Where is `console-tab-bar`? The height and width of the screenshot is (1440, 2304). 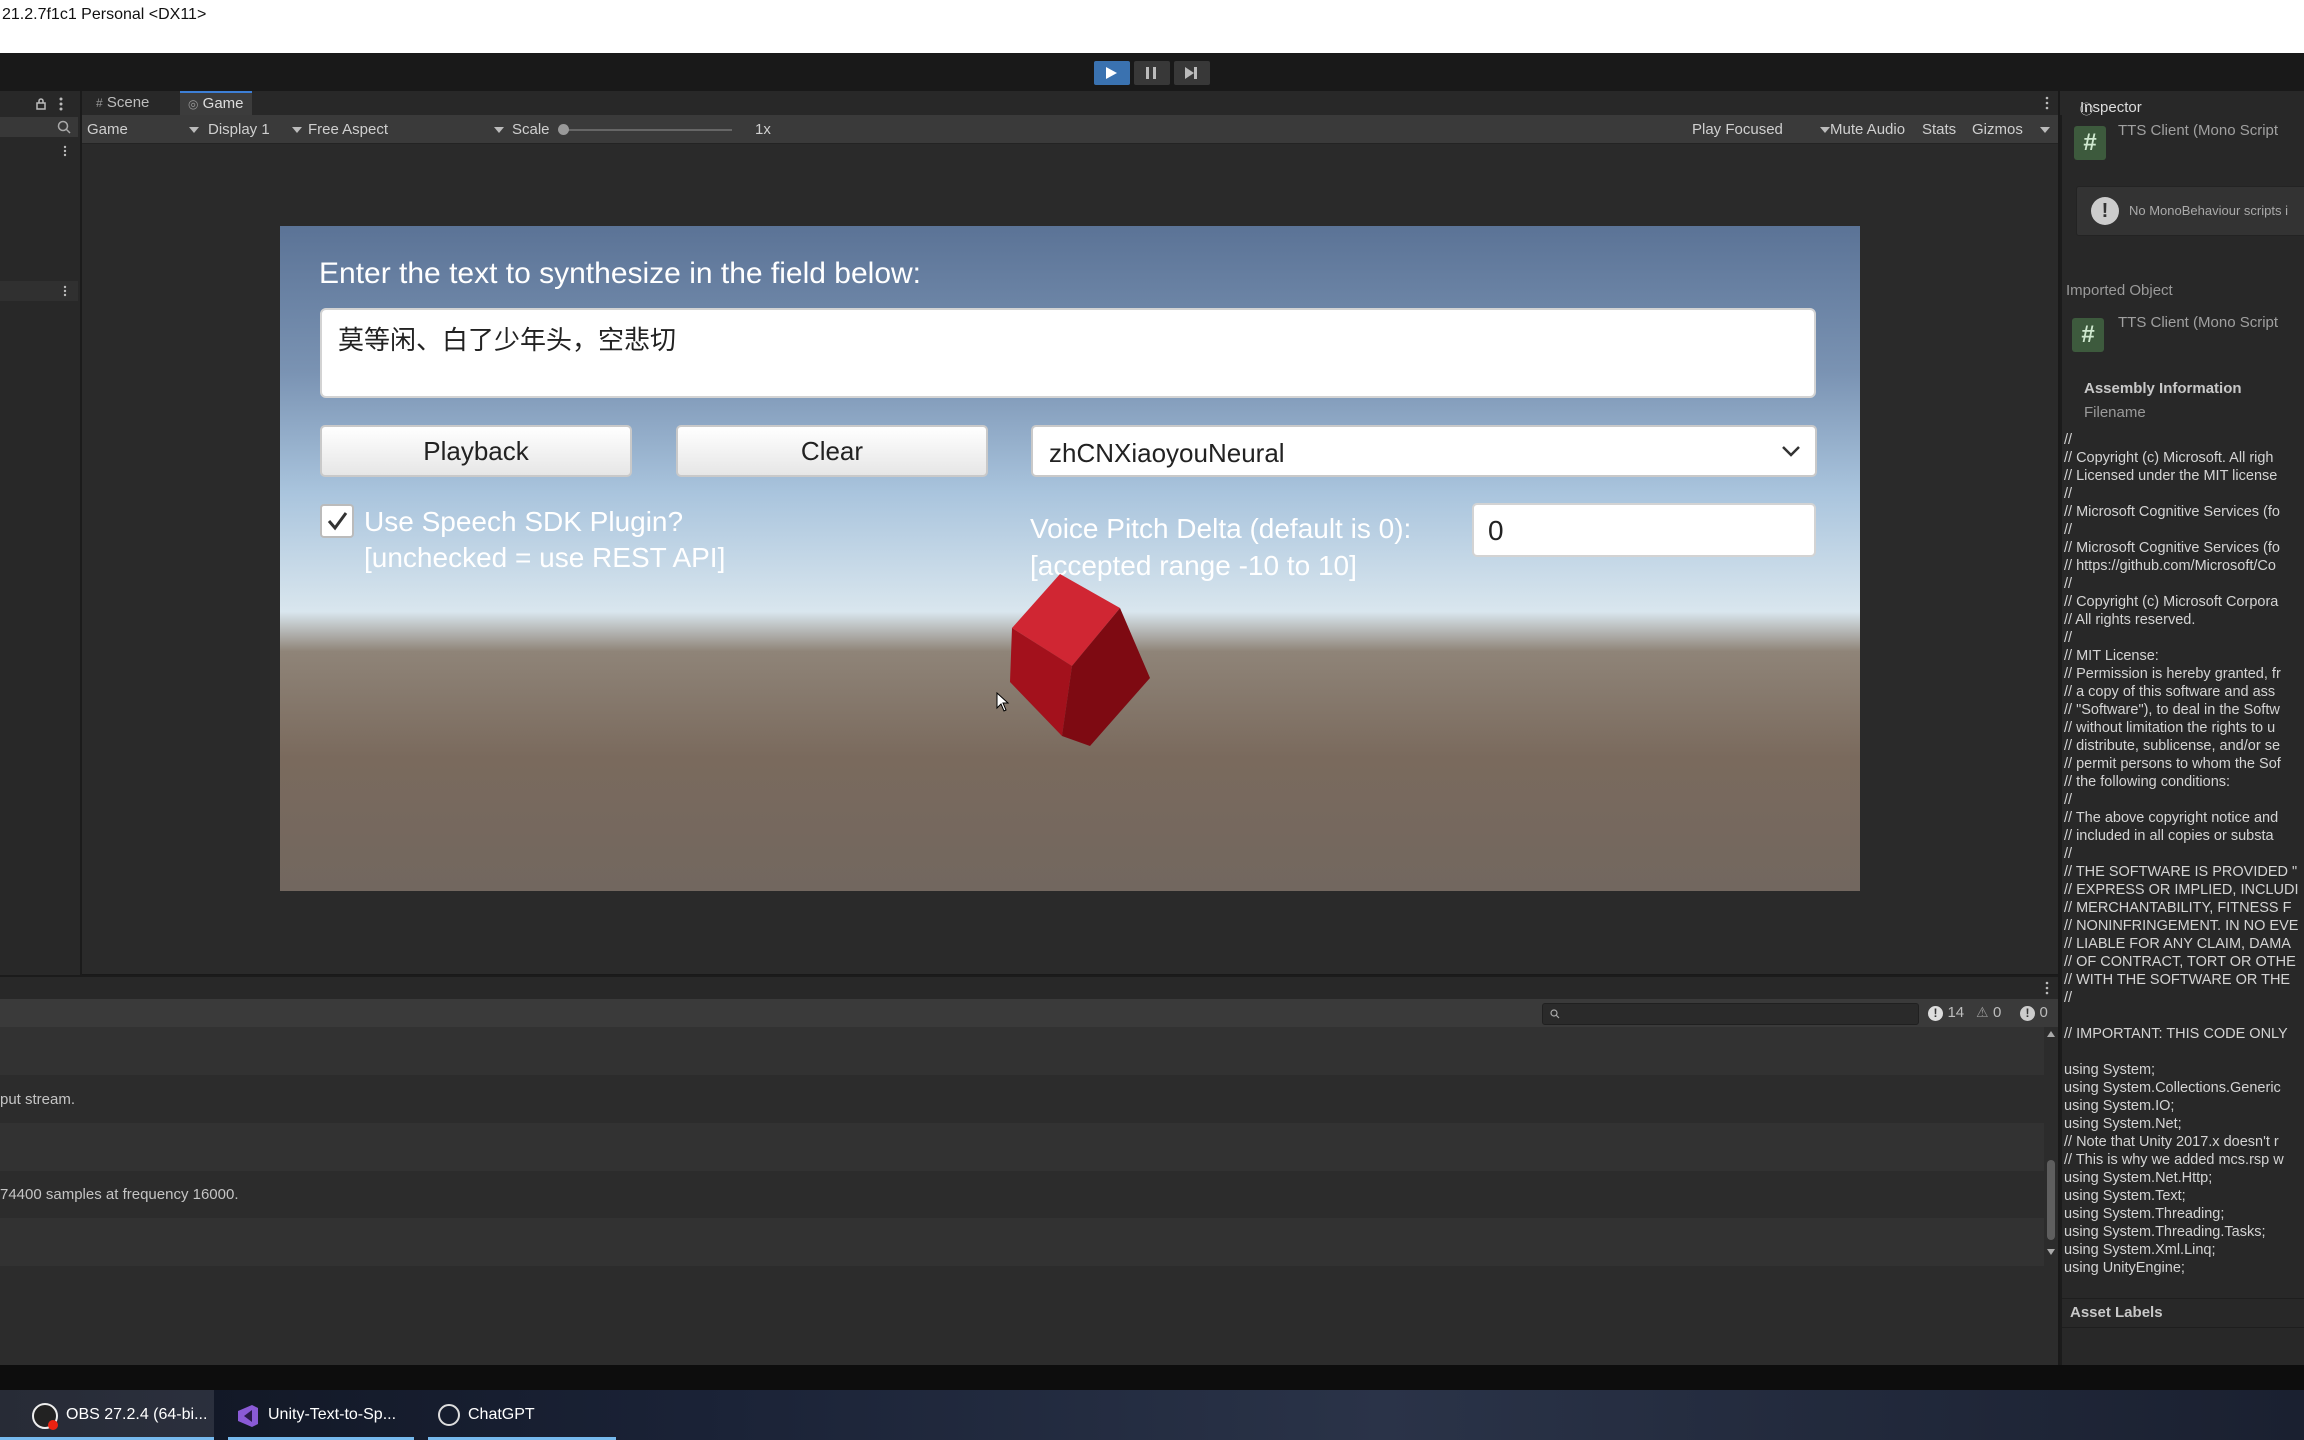
console-tab-bar is located at coordinates (1029, 988).